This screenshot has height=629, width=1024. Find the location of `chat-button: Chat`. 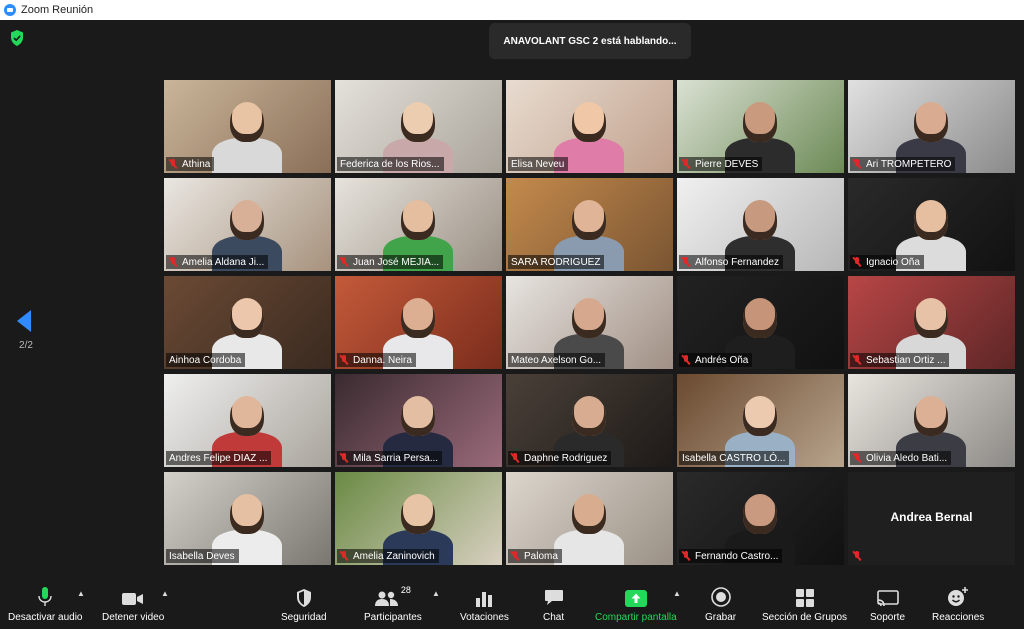

chat-button: Chat is located at coordinates (553, 604).